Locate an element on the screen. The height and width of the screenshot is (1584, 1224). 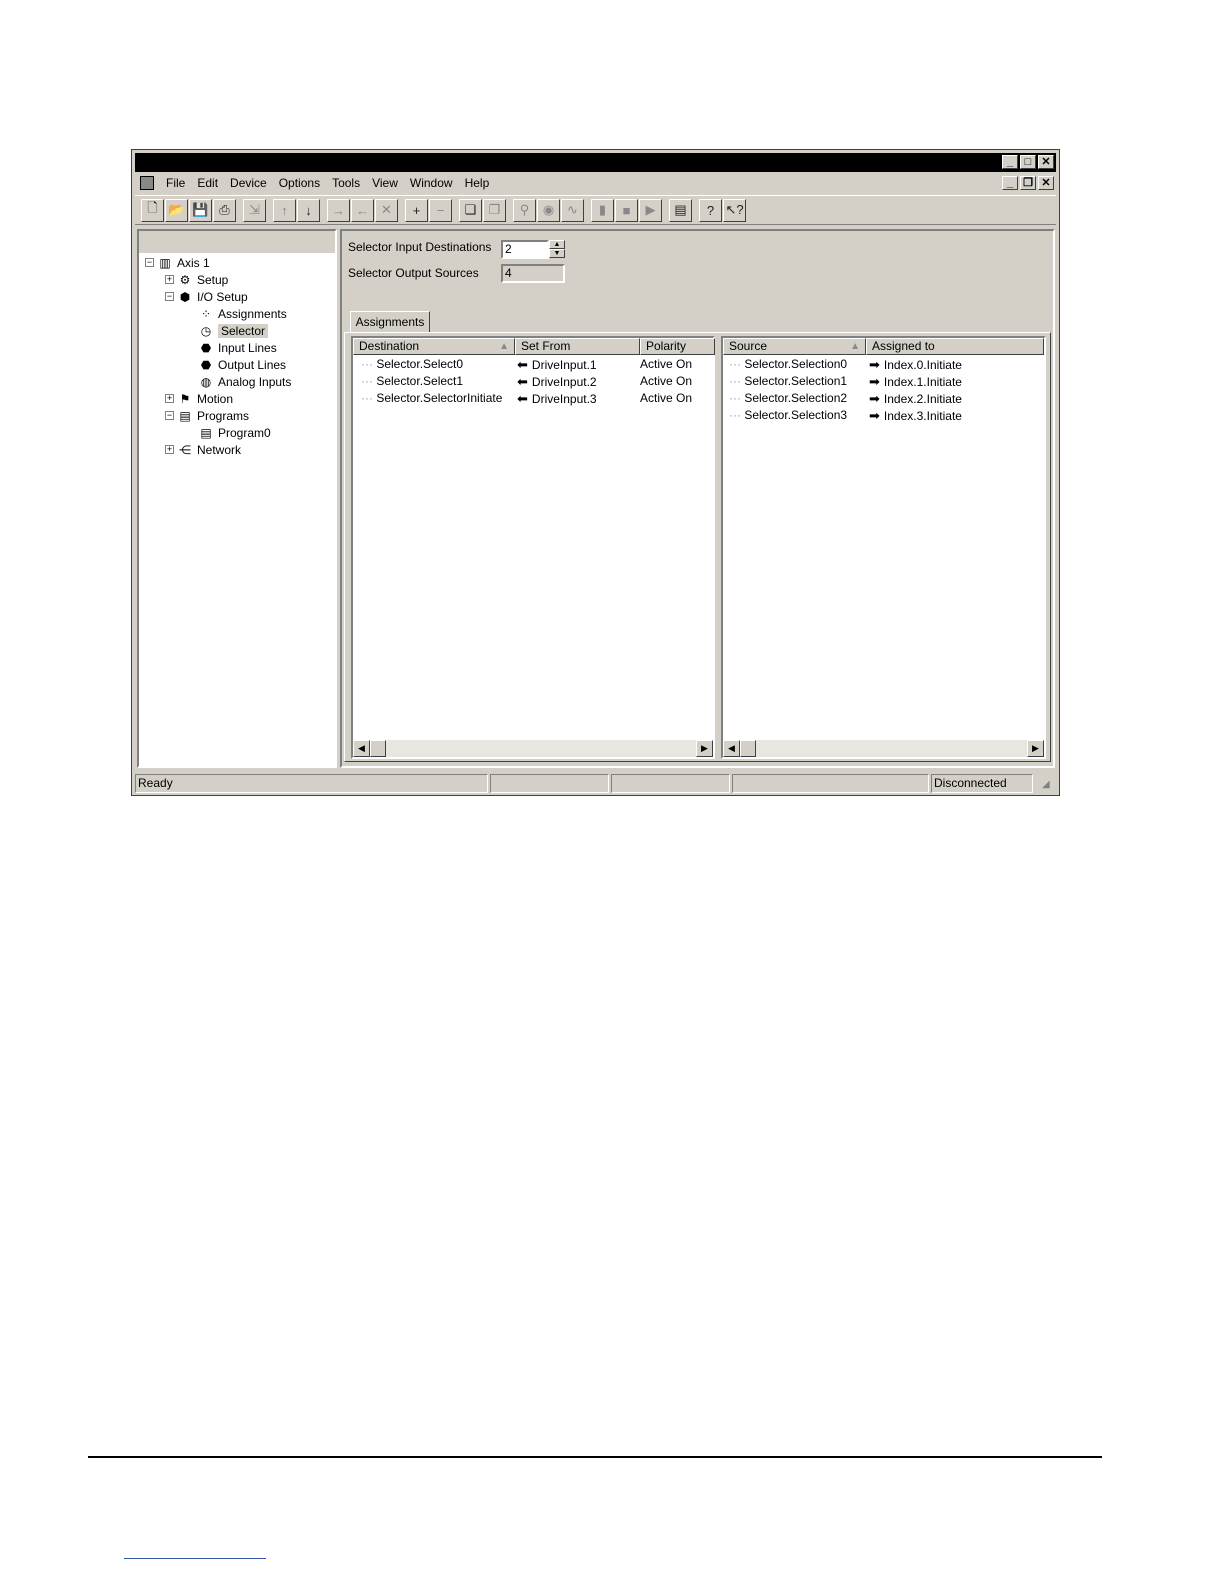
copy-icon: ❏ is located at coordinates (470, 210).